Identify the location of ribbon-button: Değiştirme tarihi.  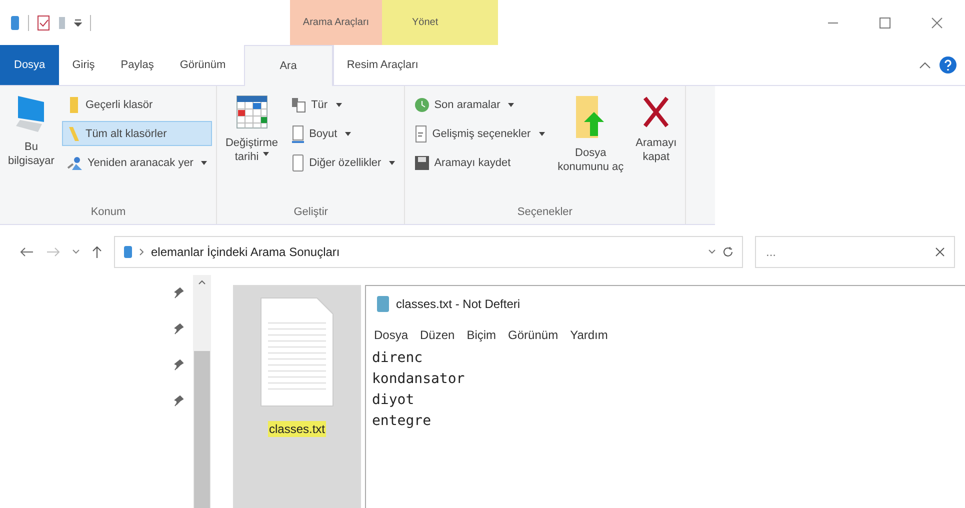
(251, 146).